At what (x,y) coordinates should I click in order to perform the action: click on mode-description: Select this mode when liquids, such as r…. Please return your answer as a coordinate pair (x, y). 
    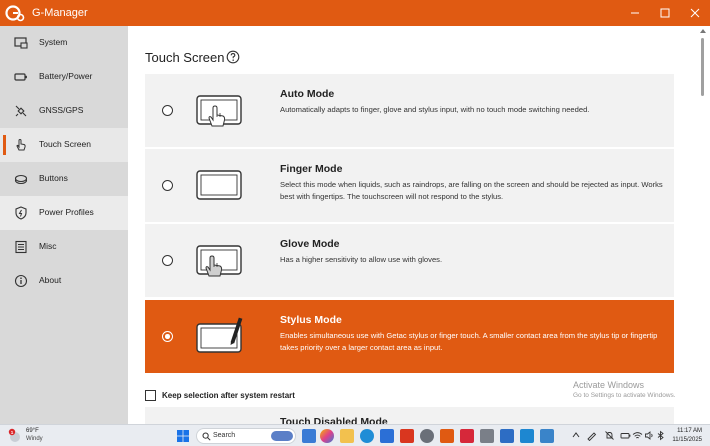
    Looking at the image, I should click on (471, 190).